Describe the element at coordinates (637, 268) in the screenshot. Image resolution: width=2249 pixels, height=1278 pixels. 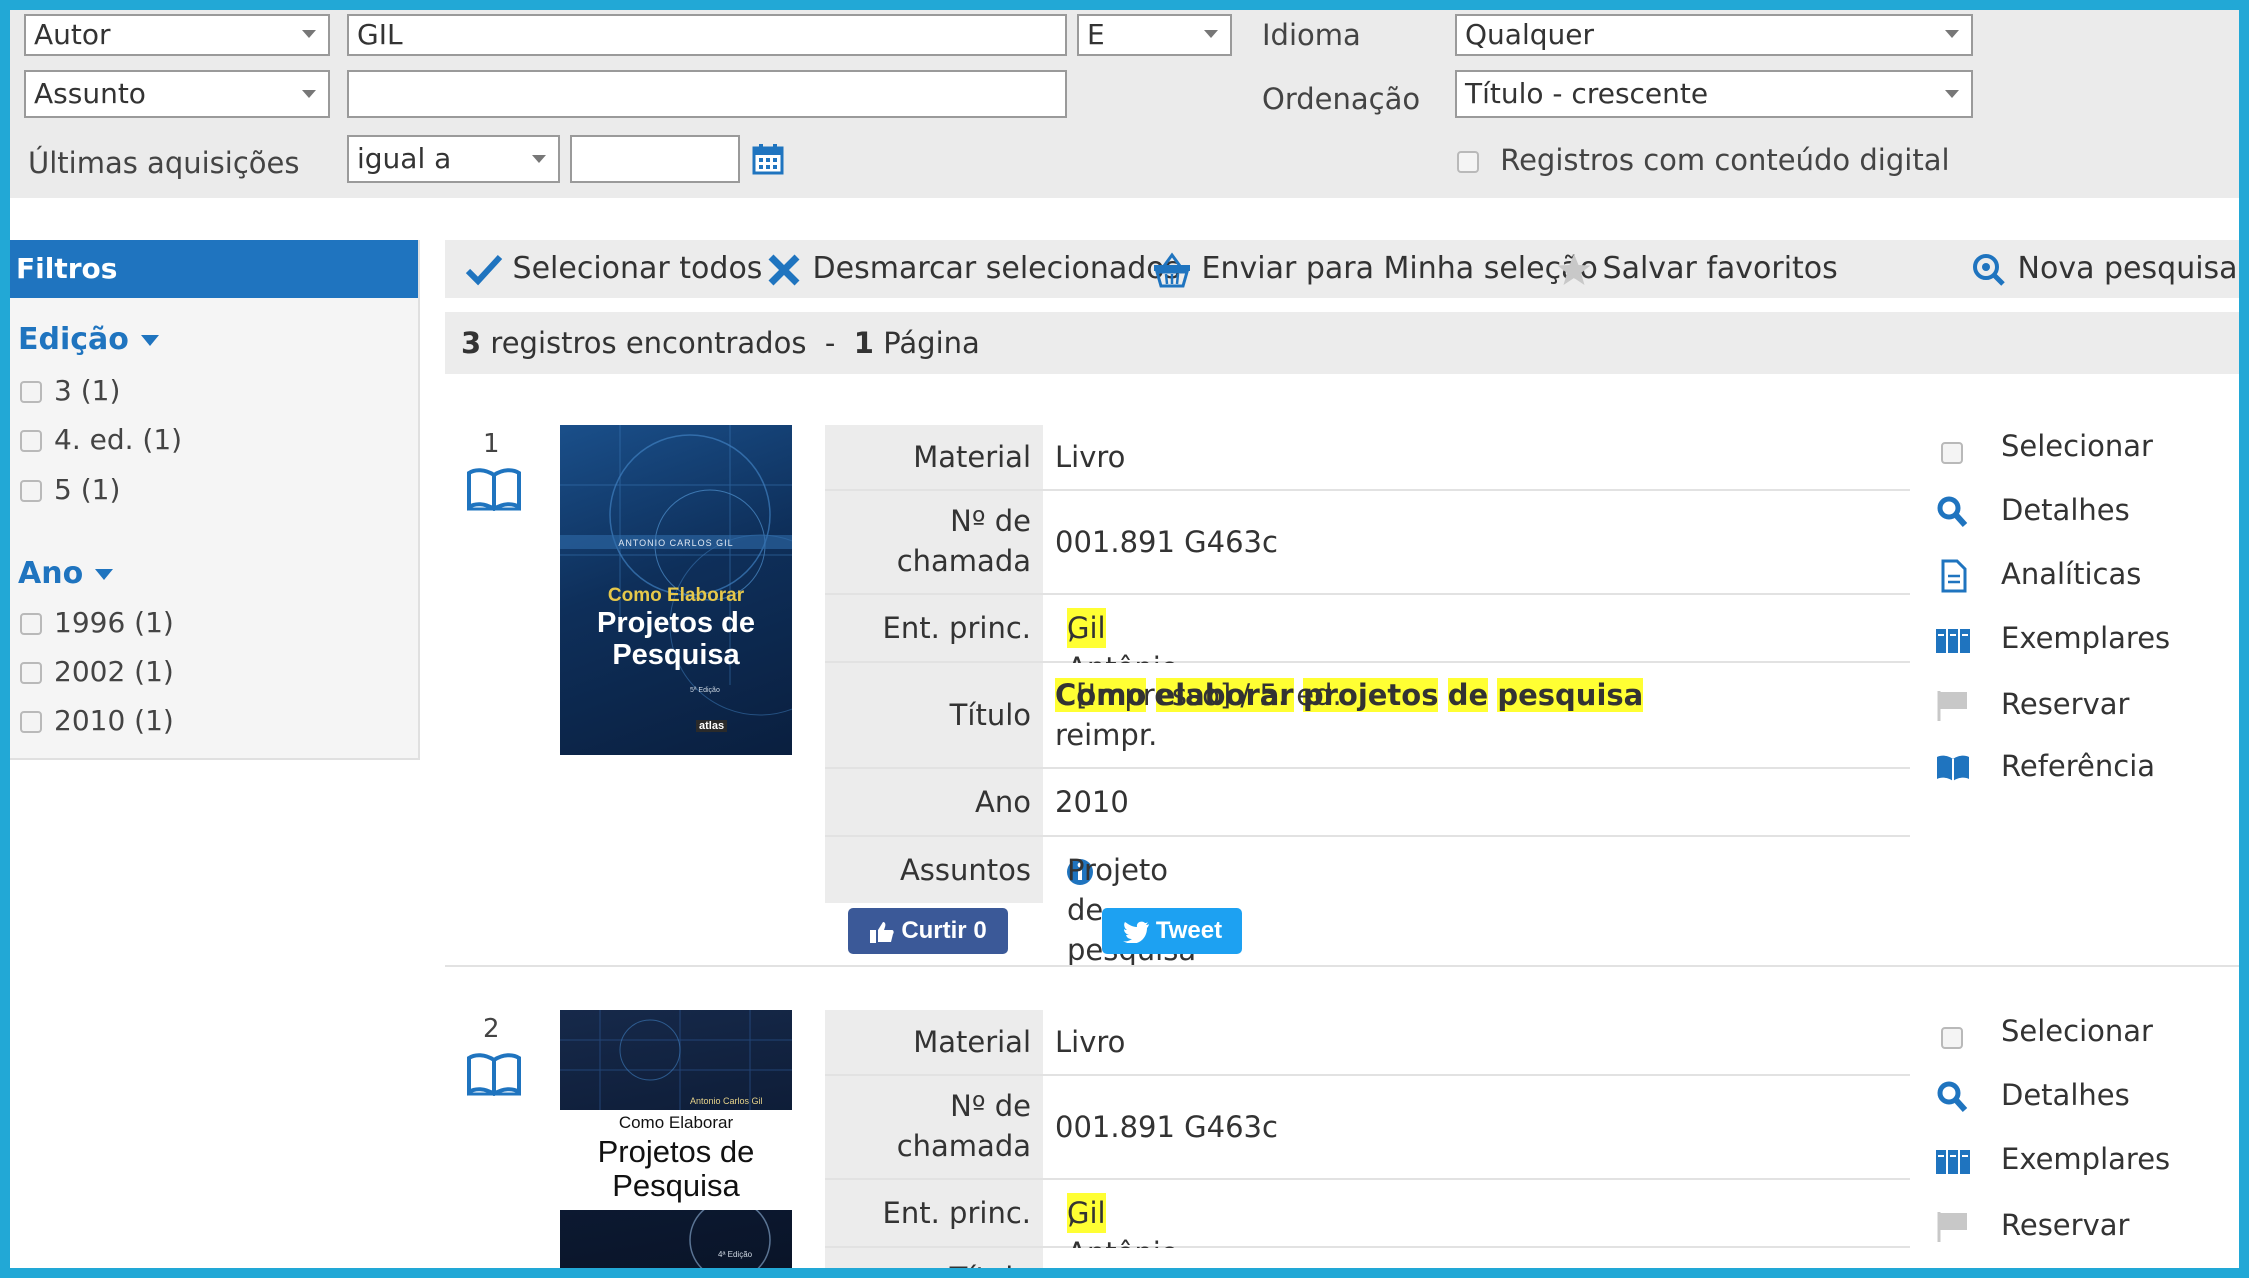
I see `select-all-label: Selecionar todos` at that location.